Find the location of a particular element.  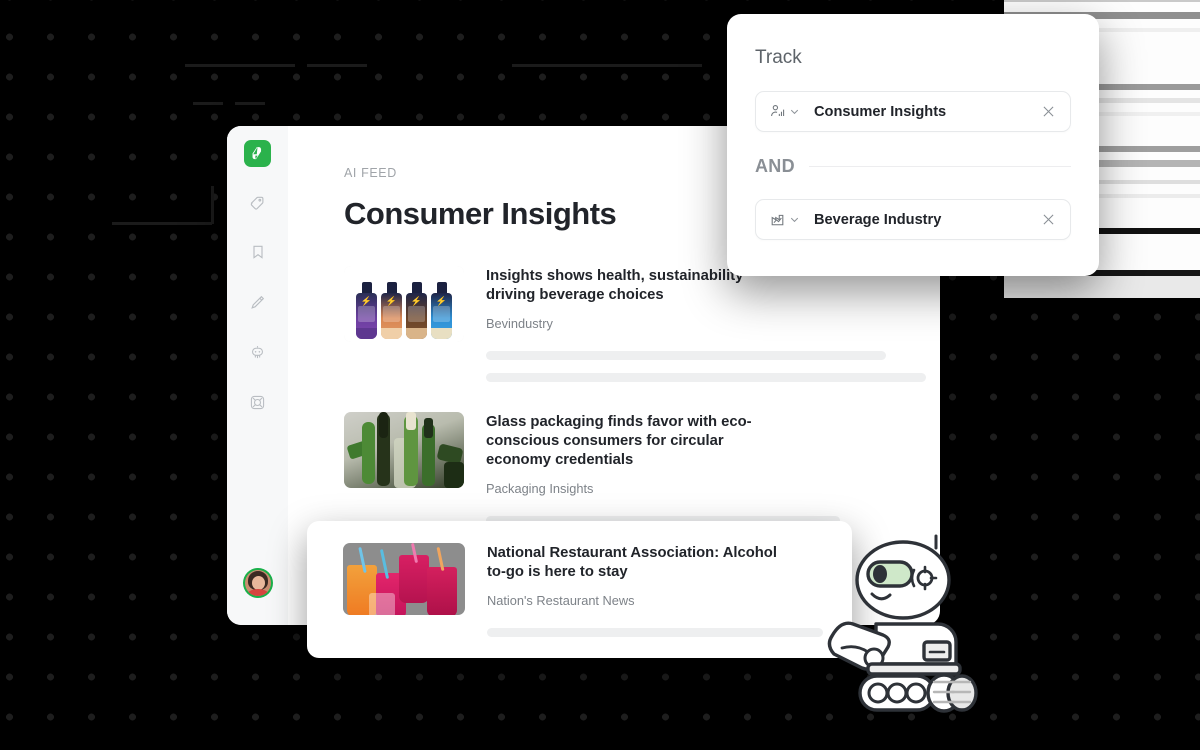

avatar-body is located at coordinates (258, 592).